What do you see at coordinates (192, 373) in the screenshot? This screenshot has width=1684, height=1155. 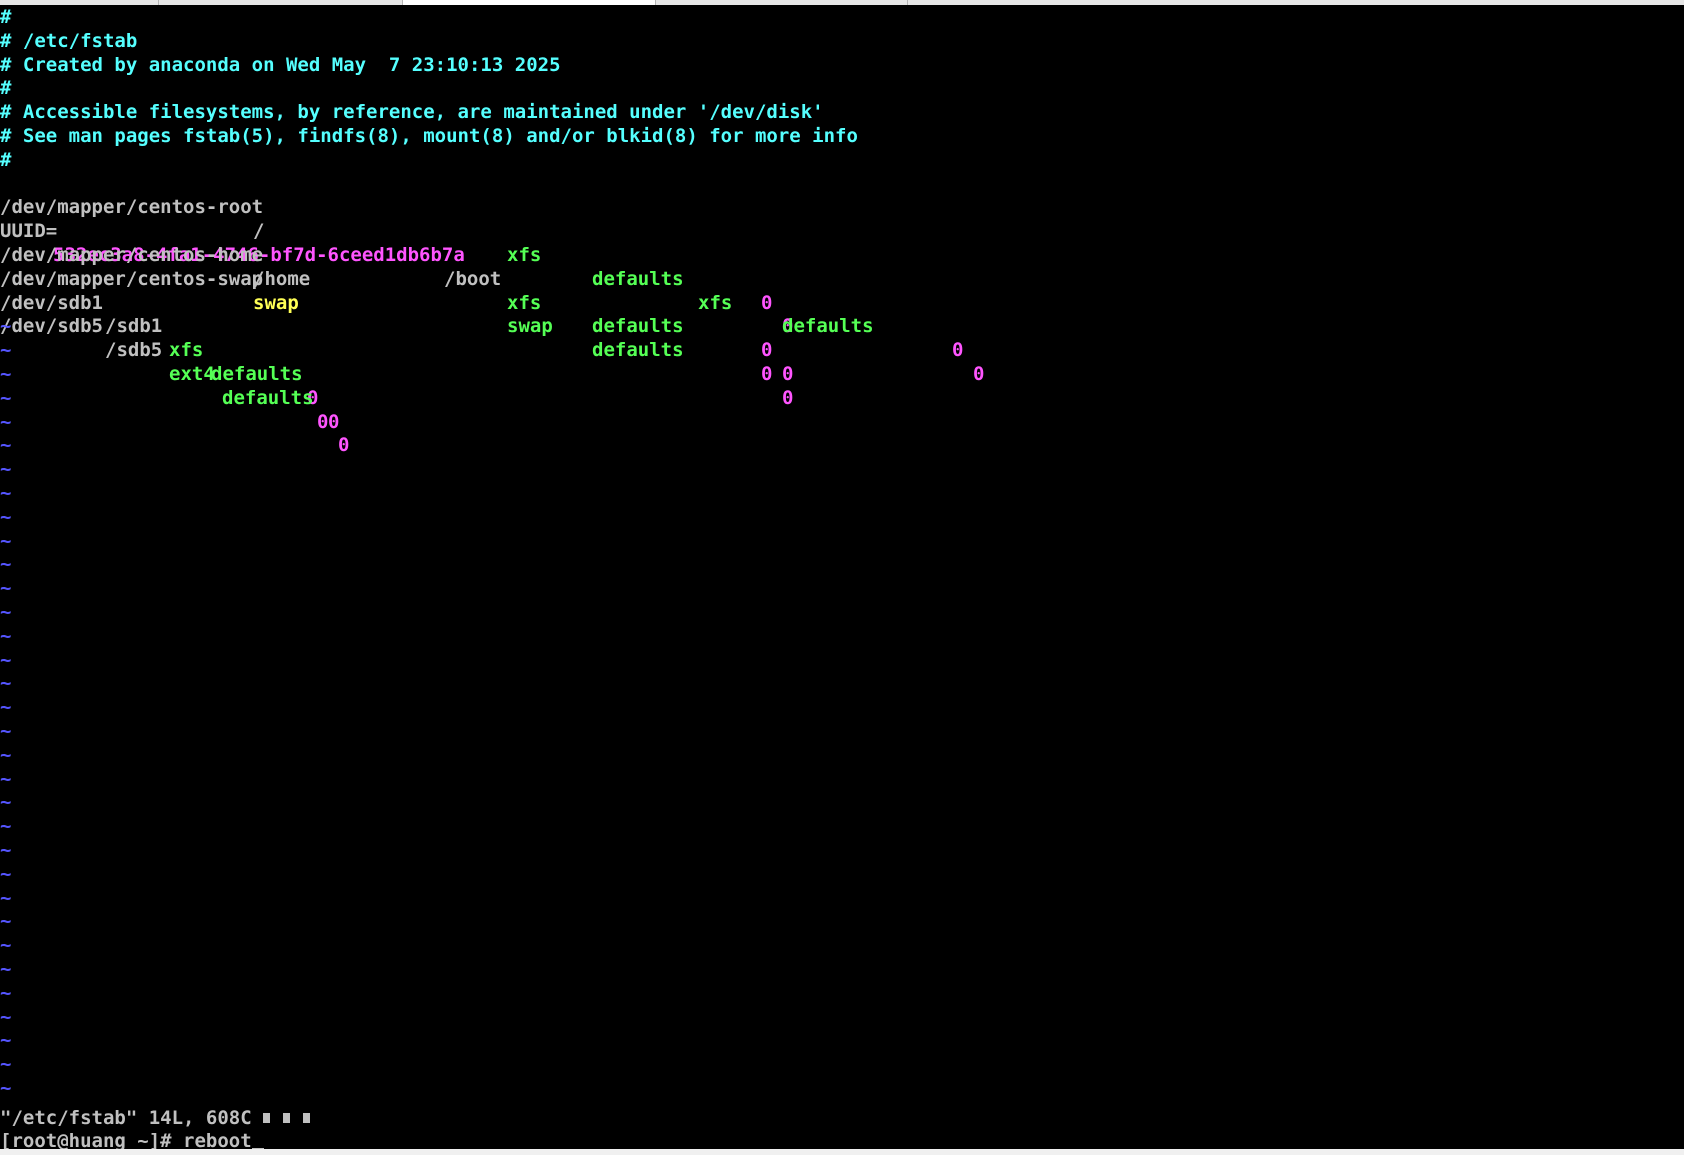 I see `entry-fstype: ext4` at bounding box center [192, 373].